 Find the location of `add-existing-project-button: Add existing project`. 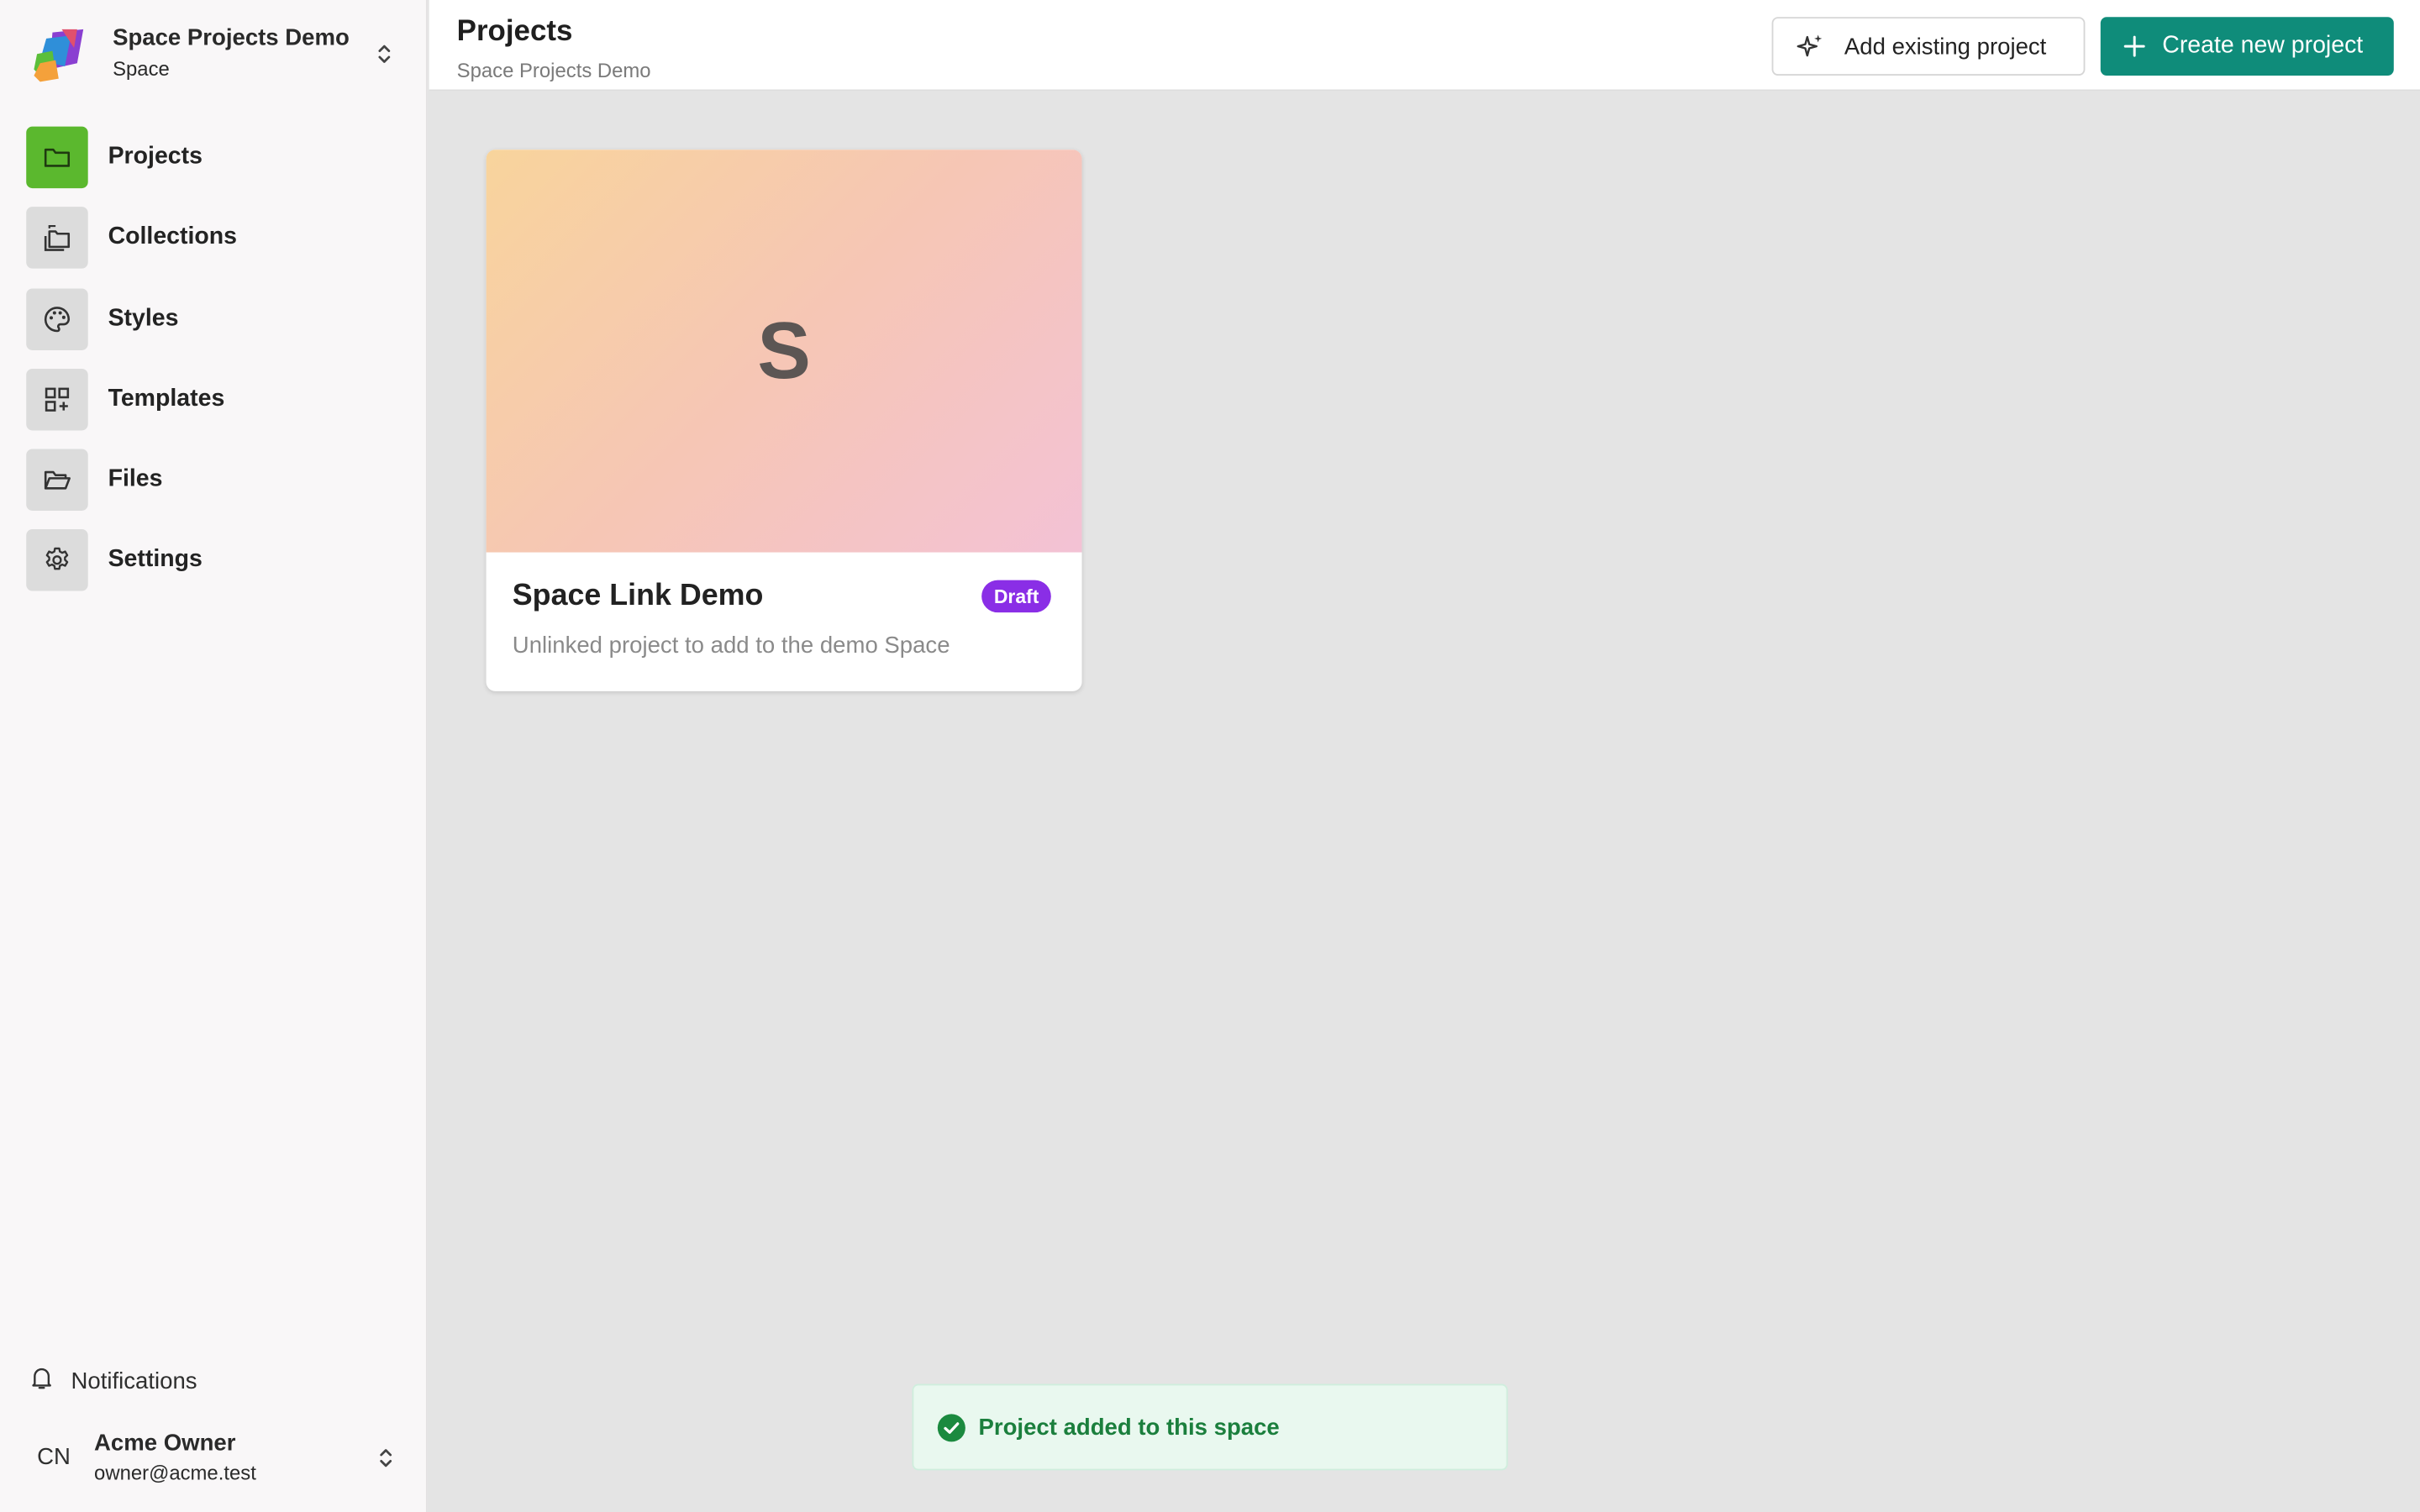

add-existing-project-button: Add existing project is located at coordinates (1928, 46).